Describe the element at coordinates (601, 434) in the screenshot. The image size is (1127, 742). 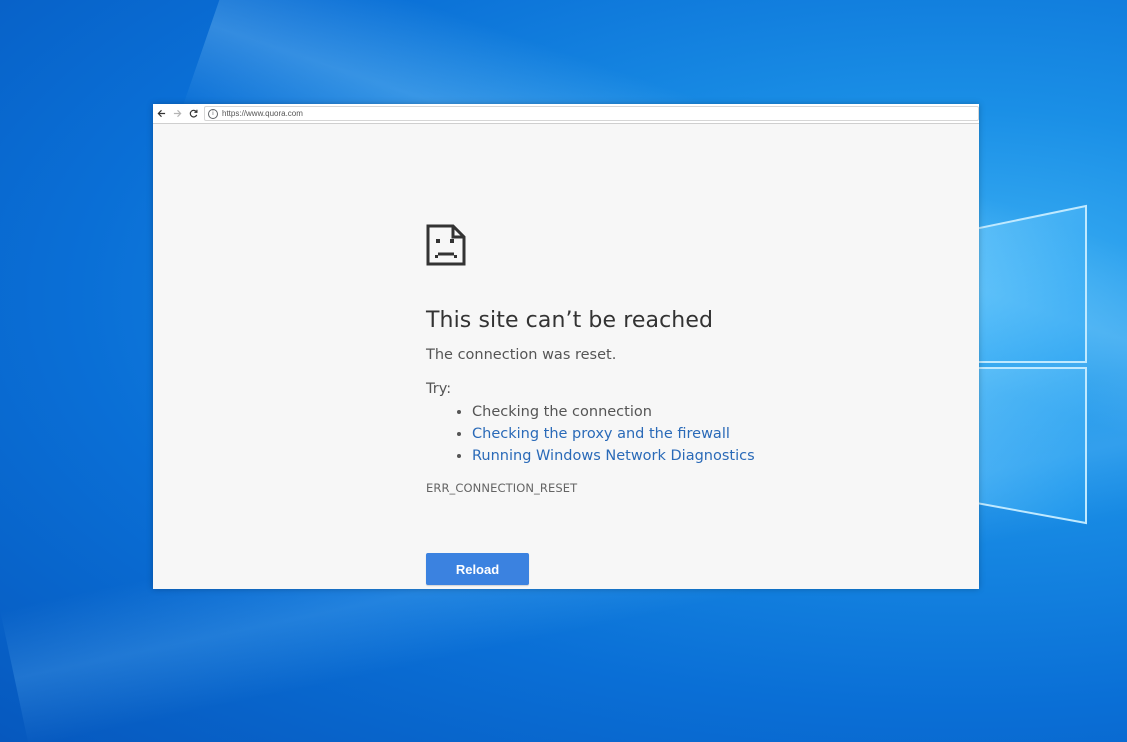
I see `suggestion-proxy-firewall-link: Checking the proxy and the firewall` at that location.